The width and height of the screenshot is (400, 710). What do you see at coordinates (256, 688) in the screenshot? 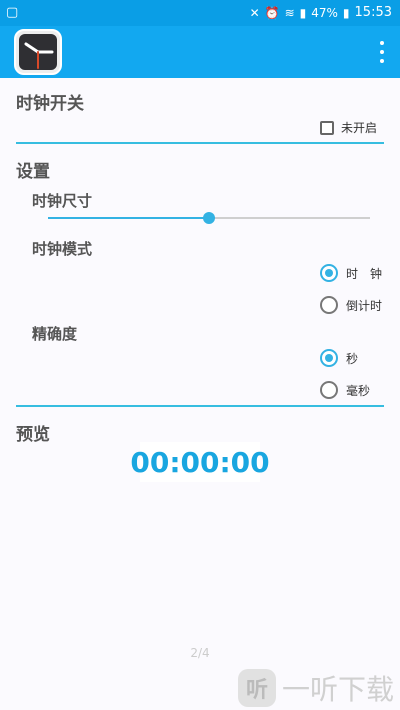
I see `watermark-logo: 听` at bounding box center [256, 688].